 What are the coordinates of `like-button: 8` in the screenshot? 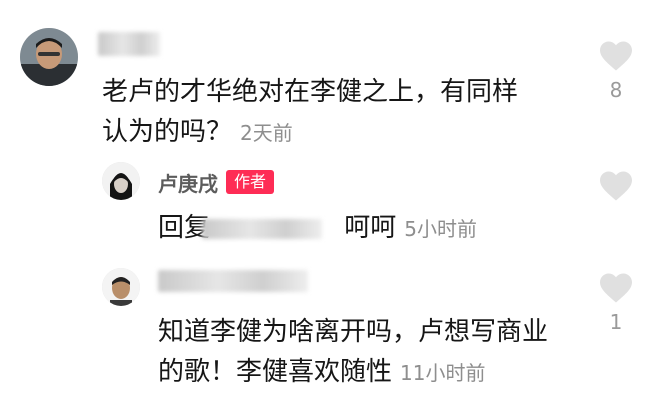 It's located at (616, 71).